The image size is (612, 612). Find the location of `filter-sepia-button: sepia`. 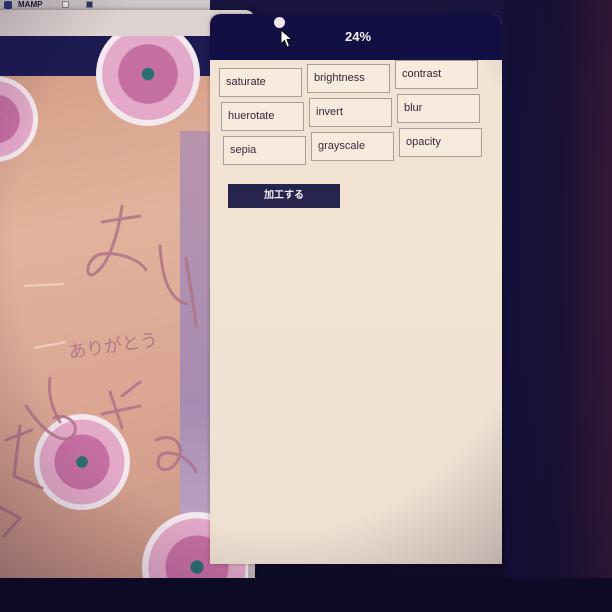

filter-sepia-button: sepia is located at coordinates (264, 150).